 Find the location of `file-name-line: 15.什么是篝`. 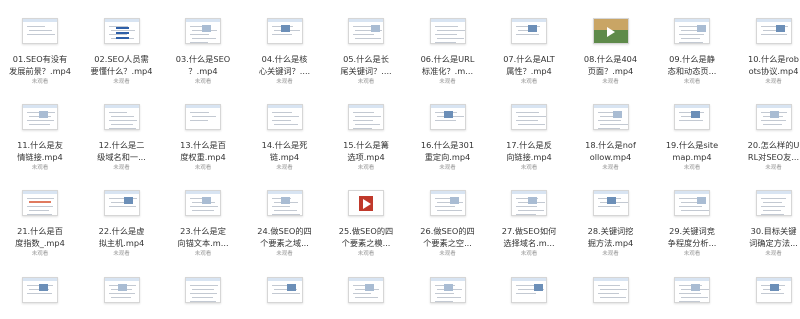

file-name-line: 15.什么是篝 is located at coordinates (366, 145).